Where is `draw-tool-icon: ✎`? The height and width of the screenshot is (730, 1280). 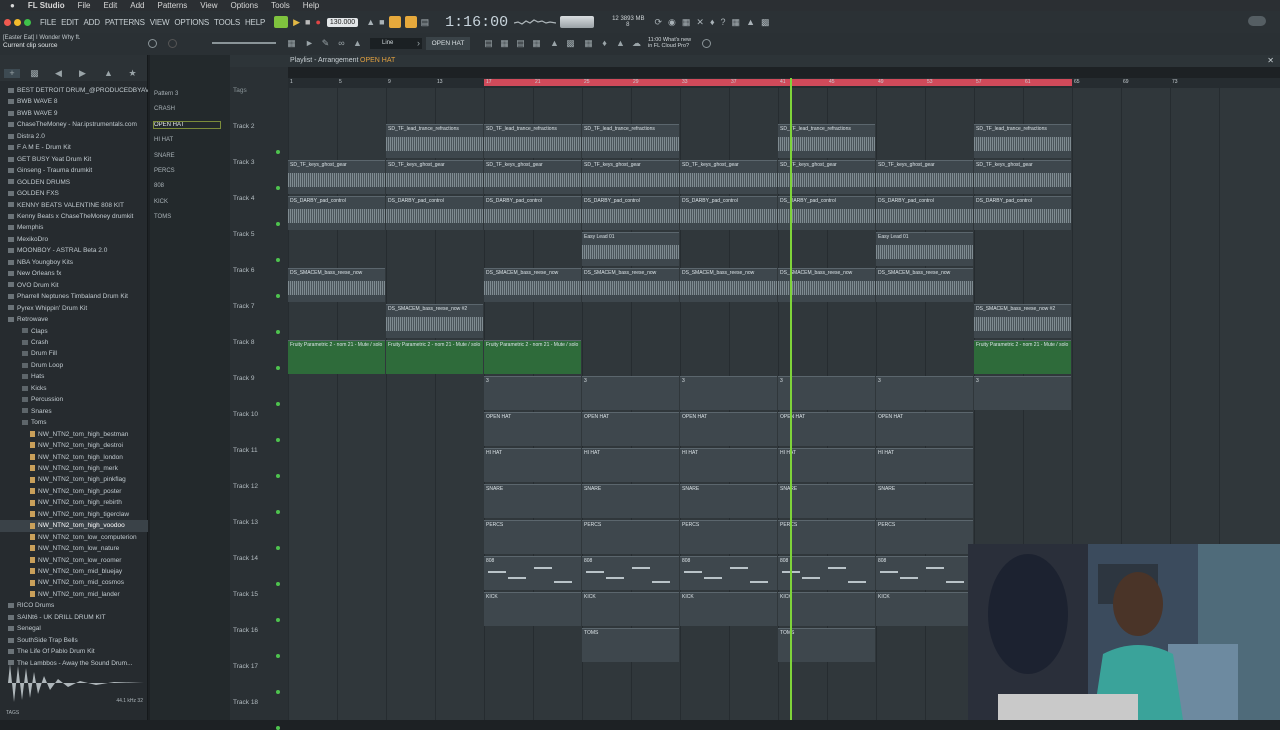
draw-tool-icon: ✎ is located at coordinates (325, 43).